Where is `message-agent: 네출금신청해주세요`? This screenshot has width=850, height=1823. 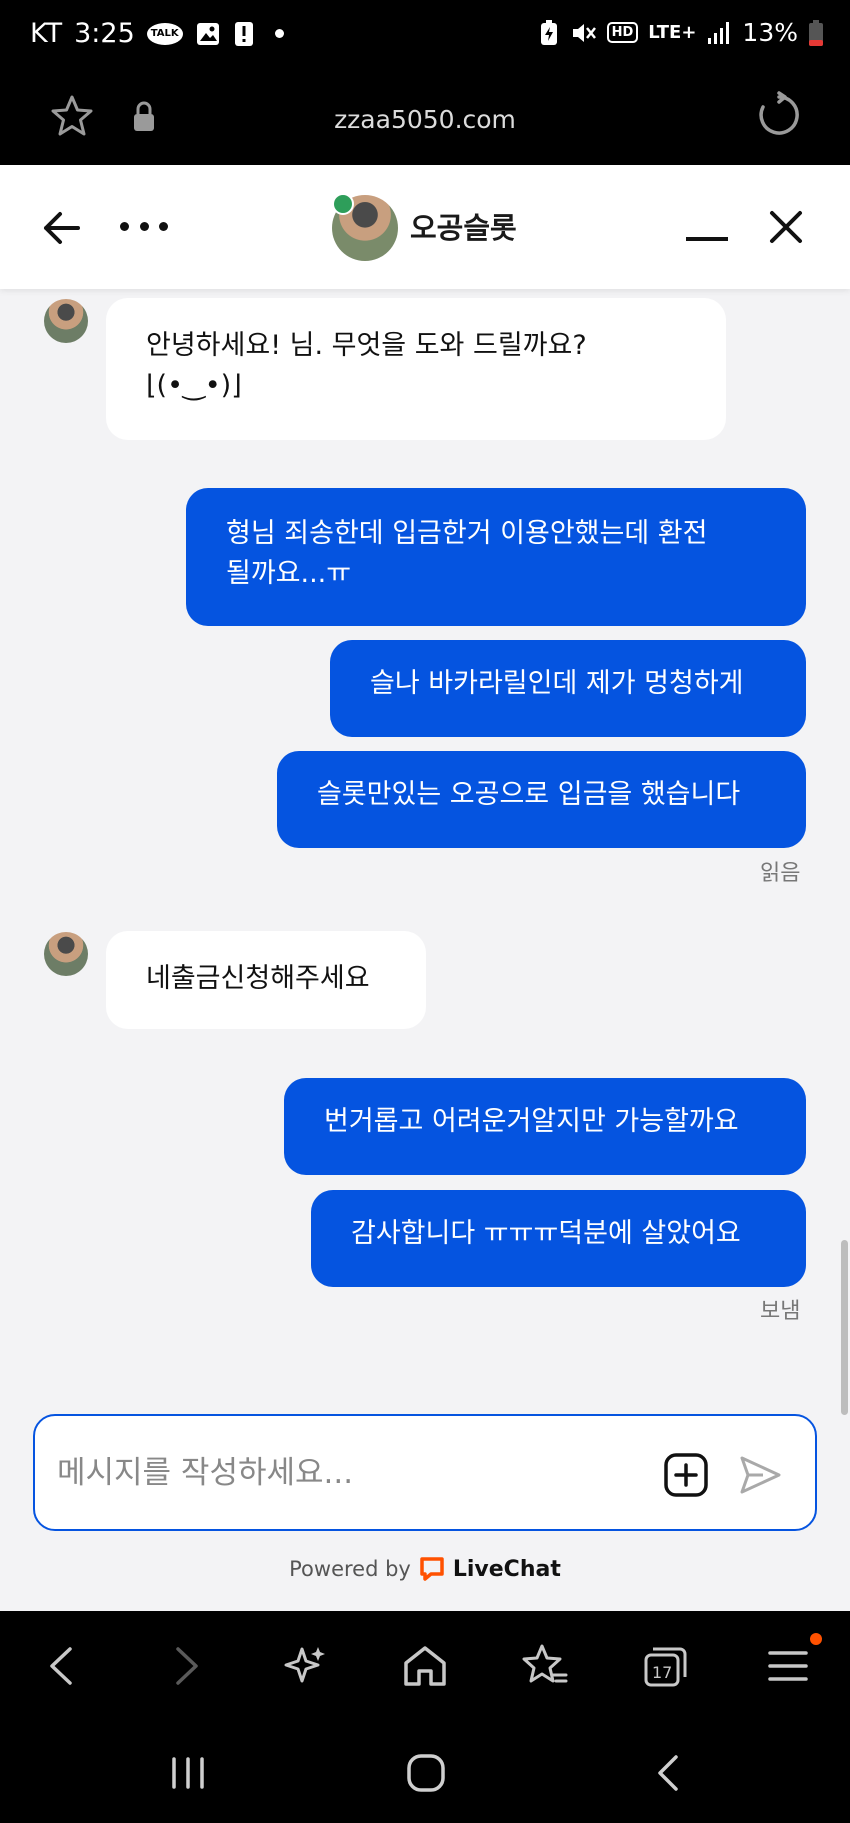
message-agent: 네출금신청해주세요 is located at coordinates (266, 980).